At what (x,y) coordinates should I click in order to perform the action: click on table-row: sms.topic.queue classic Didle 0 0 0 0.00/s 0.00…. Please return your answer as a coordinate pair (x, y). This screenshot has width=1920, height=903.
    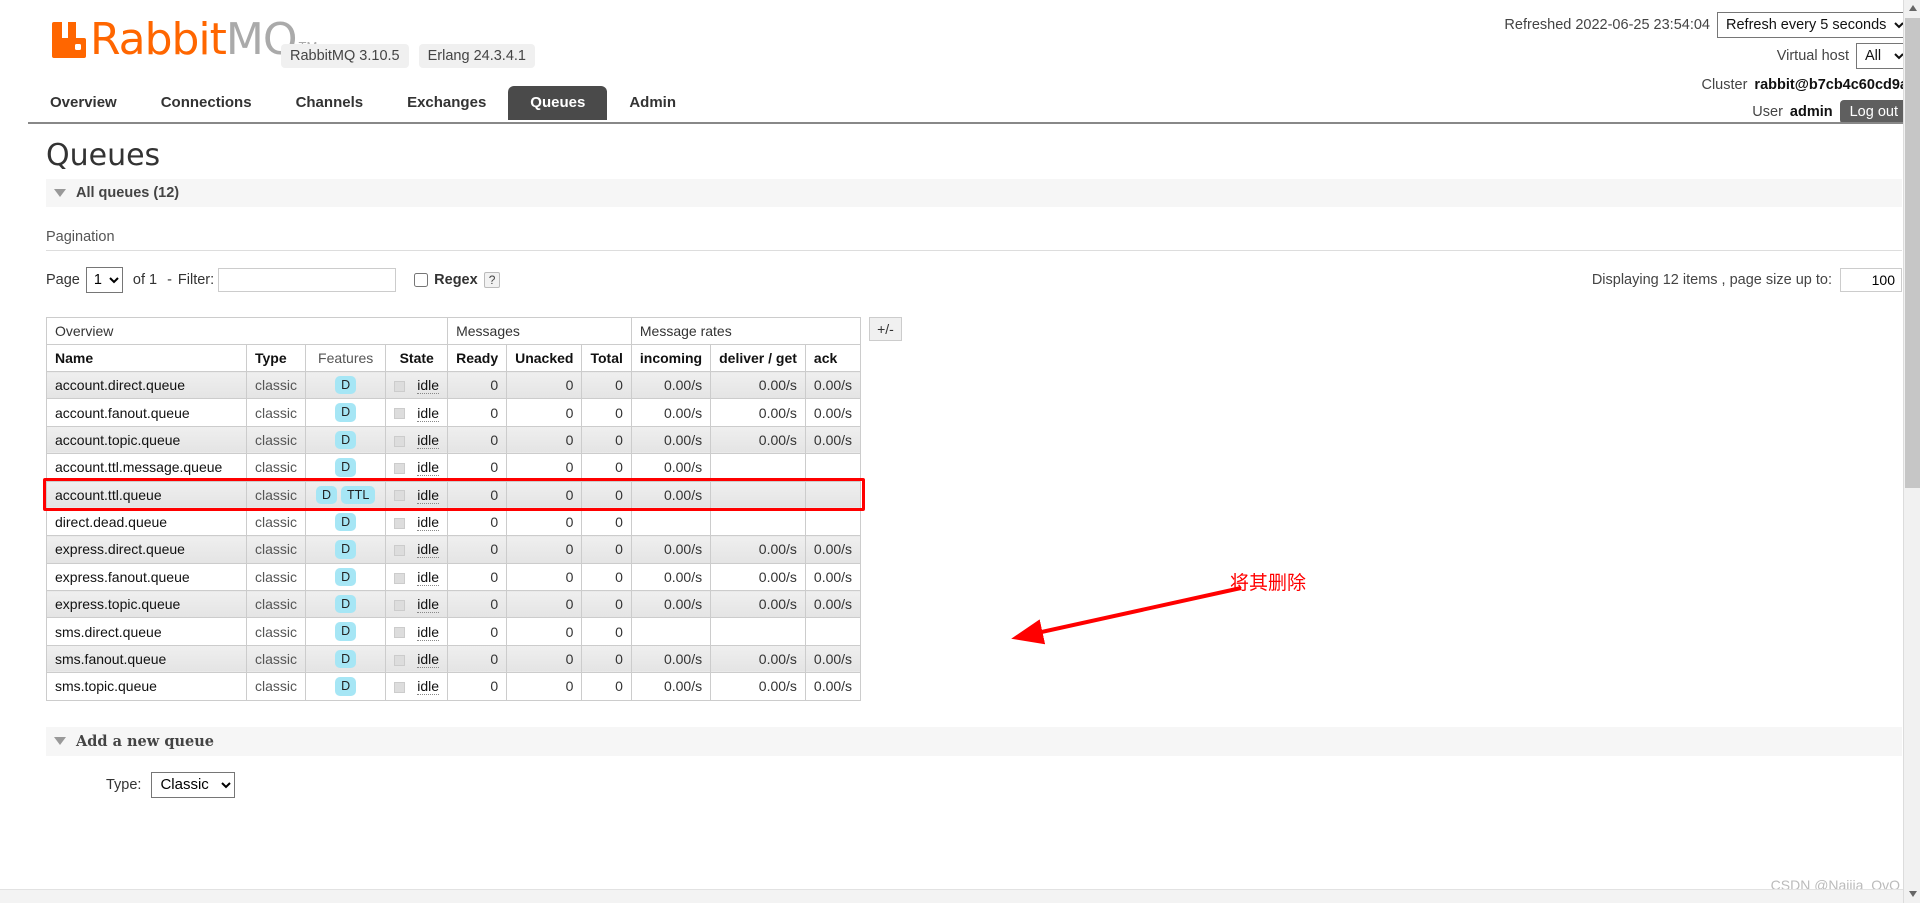
    Looking at the image, I should click on (454, 686).